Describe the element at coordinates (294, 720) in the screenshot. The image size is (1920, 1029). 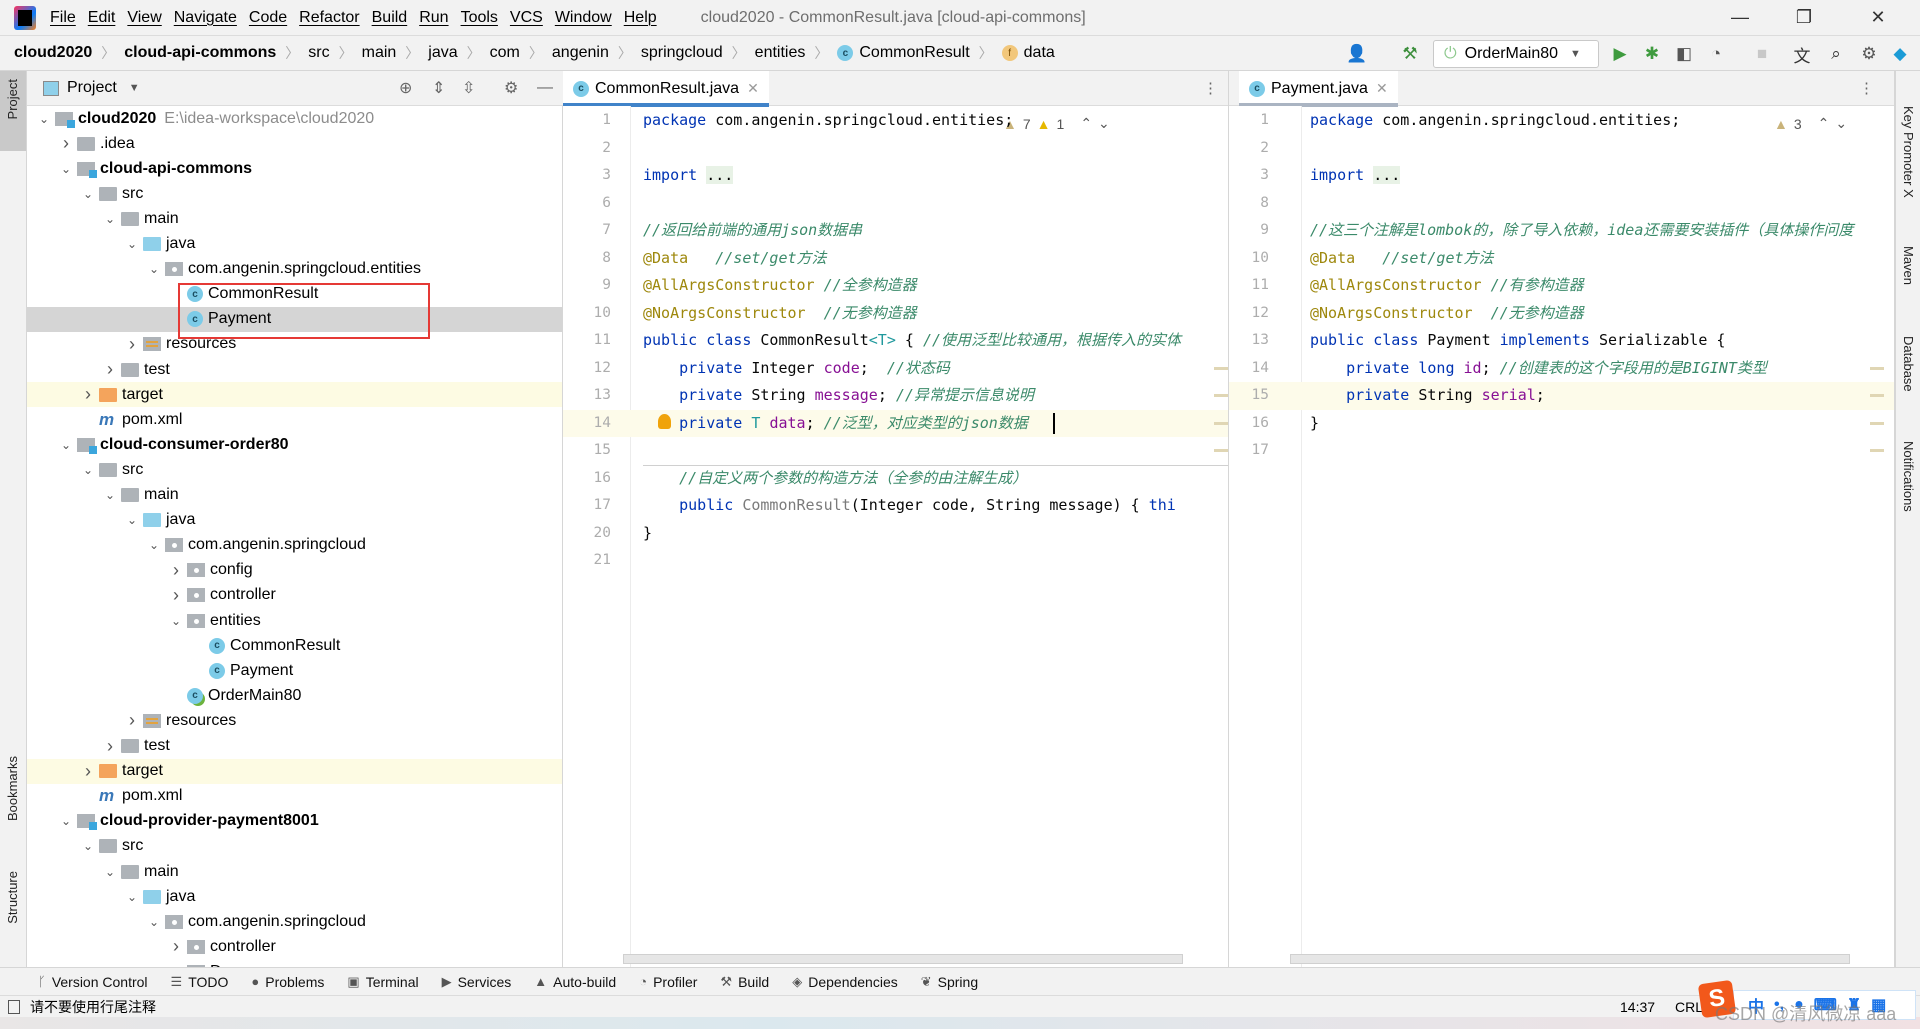
I see `tree-item-resources: › resources` at that location.